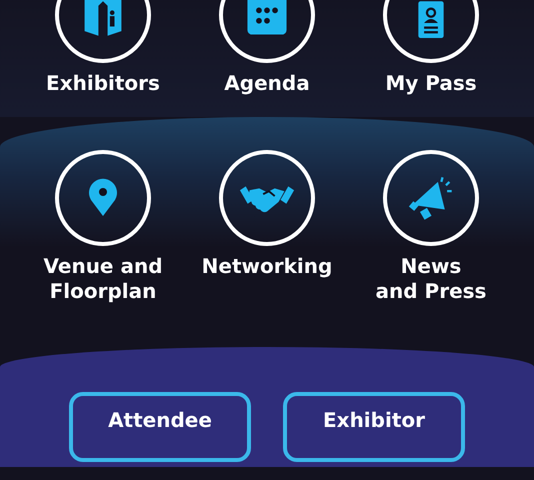  What do you see at coordinates (431, 279) in the screenshot?
I see `tile-label: News and Press` at bounding box center [431, 279].